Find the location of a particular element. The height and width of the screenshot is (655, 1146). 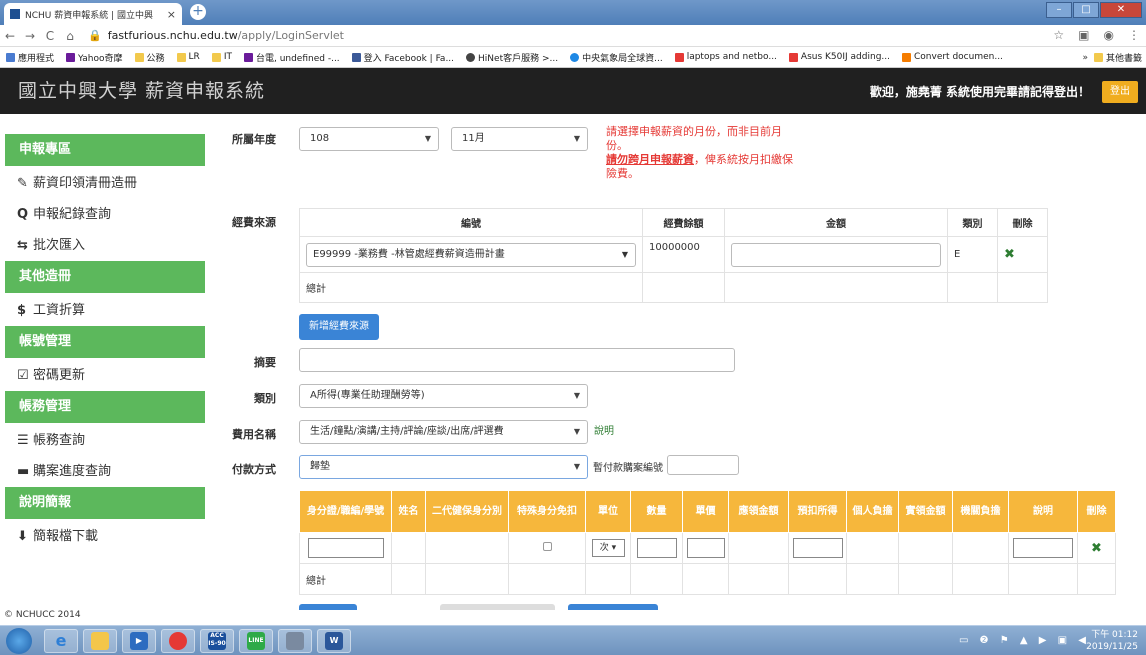

quantity-input is located at coordinates (656, 548).